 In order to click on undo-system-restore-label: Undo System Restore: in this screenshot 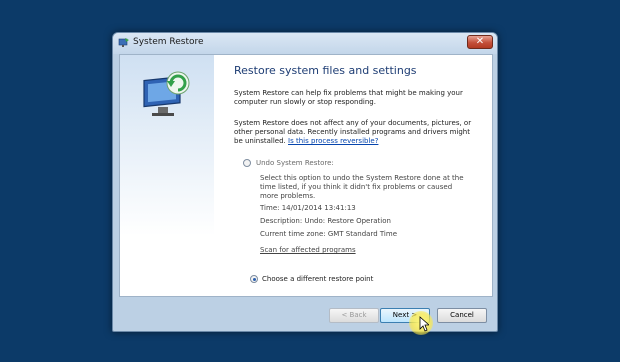, I will do `click(295, 163)`.